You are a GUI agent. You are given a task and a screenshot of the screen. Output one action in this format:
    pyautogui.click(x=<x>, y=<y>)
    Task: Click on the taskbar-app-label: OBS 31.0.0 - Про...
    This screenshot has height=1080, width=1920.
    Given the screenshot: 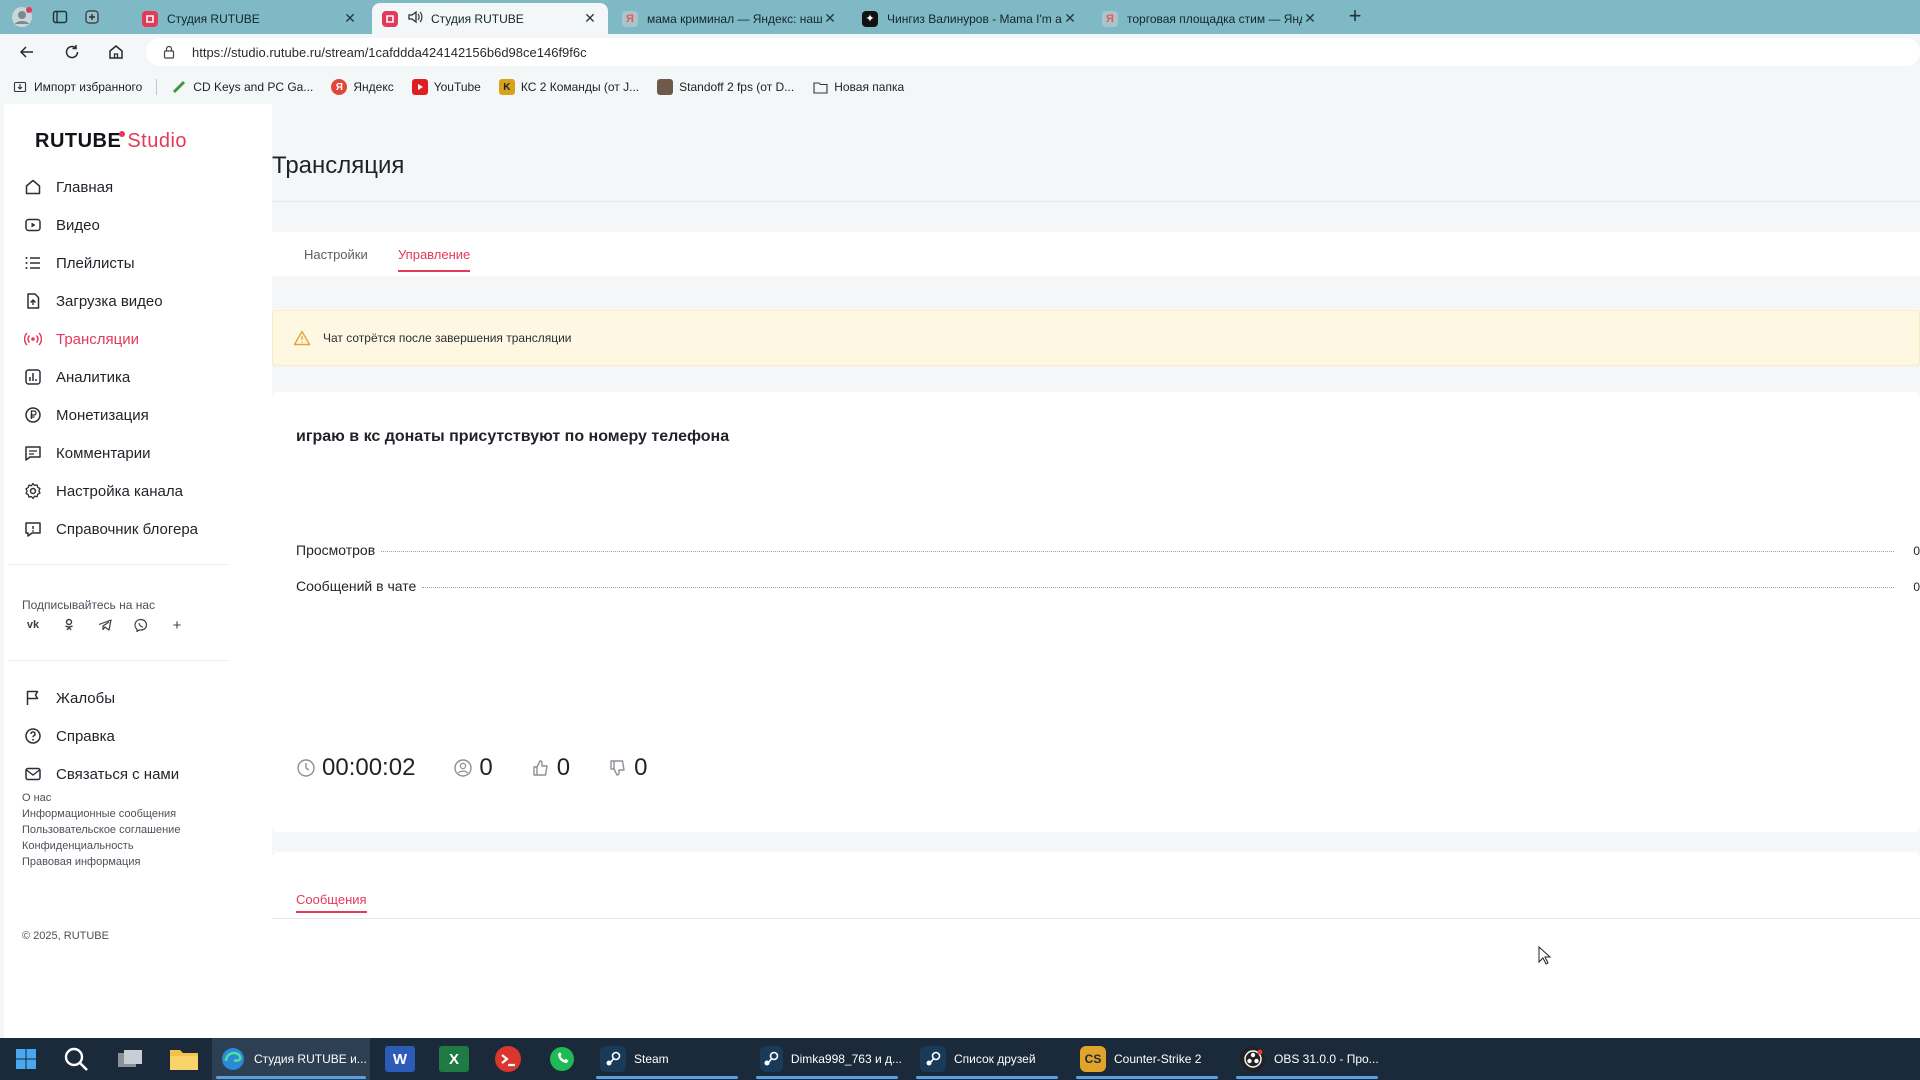 What is the action you would take?
    pyautogui.click(x=1326, y=1059)
    